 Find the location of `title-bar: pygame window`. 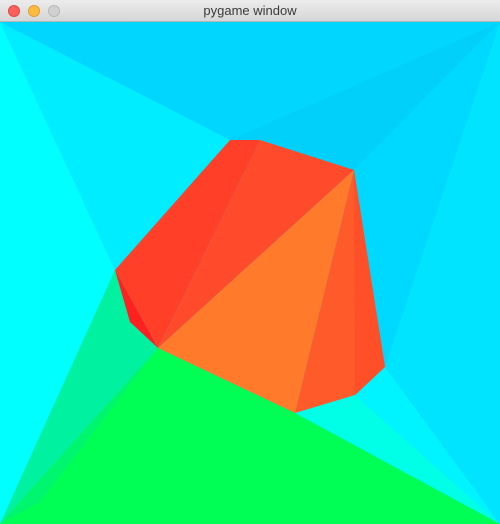

title-bar: pygame window is located at coordinates (250, 11).